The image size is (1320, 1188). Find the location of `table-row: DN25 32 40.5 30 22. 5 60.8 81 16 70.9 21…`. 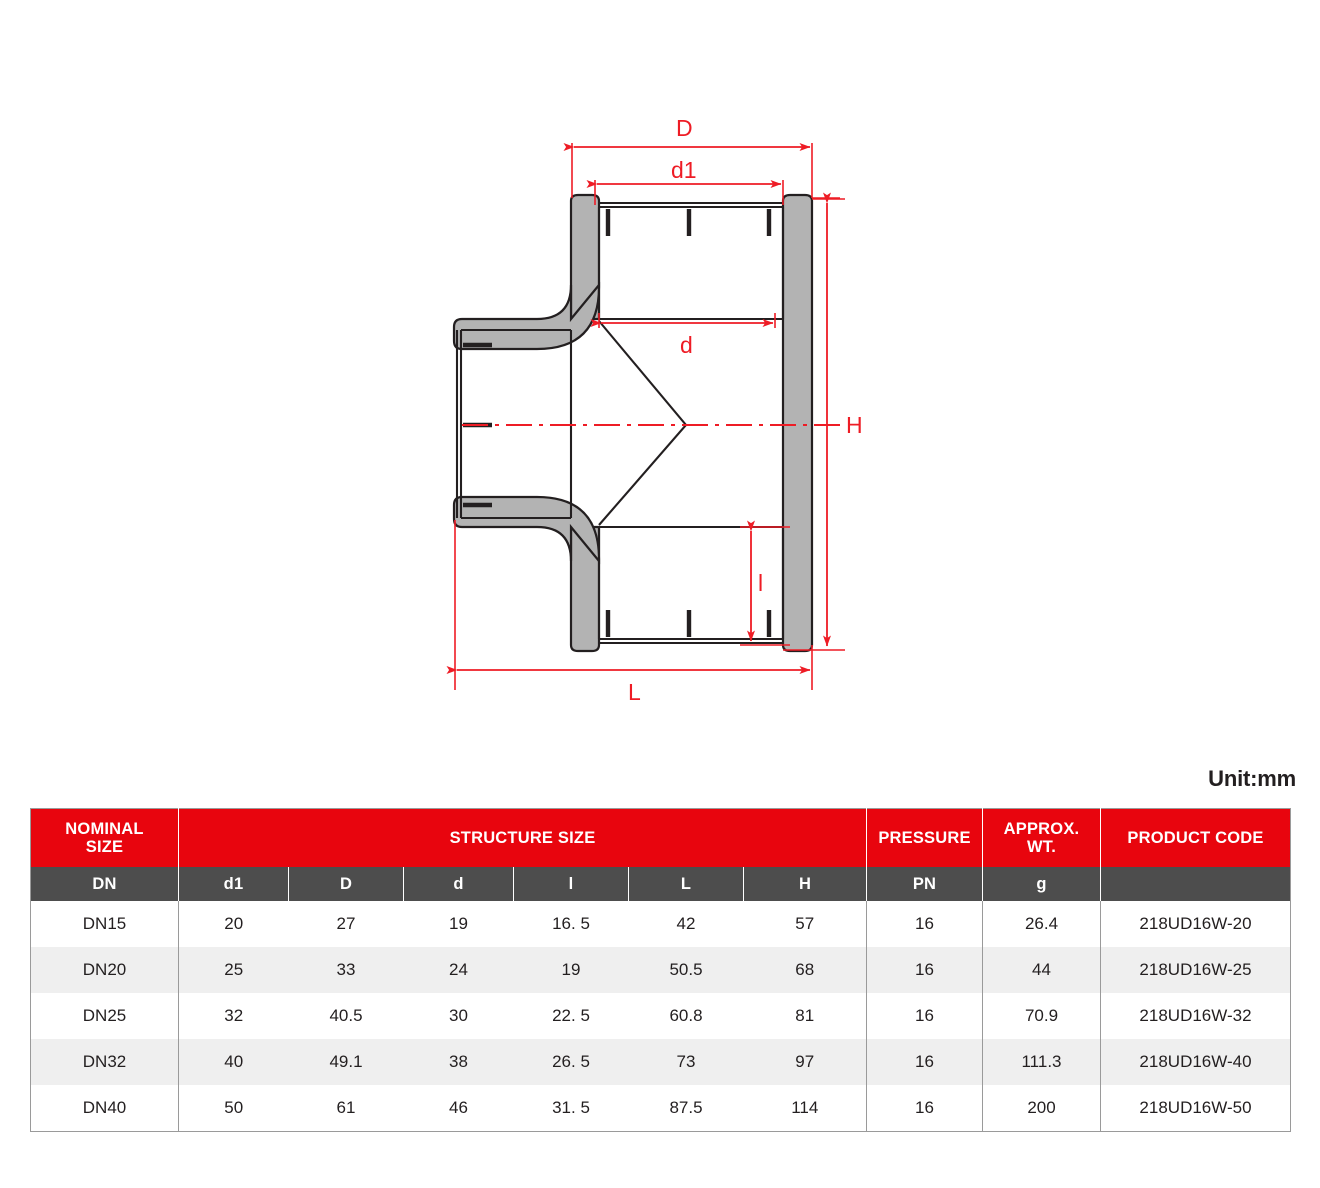

table-row: DN25 32 40.5 30 22. 5 60.8 81 16 70.9 21… is located at coordinates (660, 1016).